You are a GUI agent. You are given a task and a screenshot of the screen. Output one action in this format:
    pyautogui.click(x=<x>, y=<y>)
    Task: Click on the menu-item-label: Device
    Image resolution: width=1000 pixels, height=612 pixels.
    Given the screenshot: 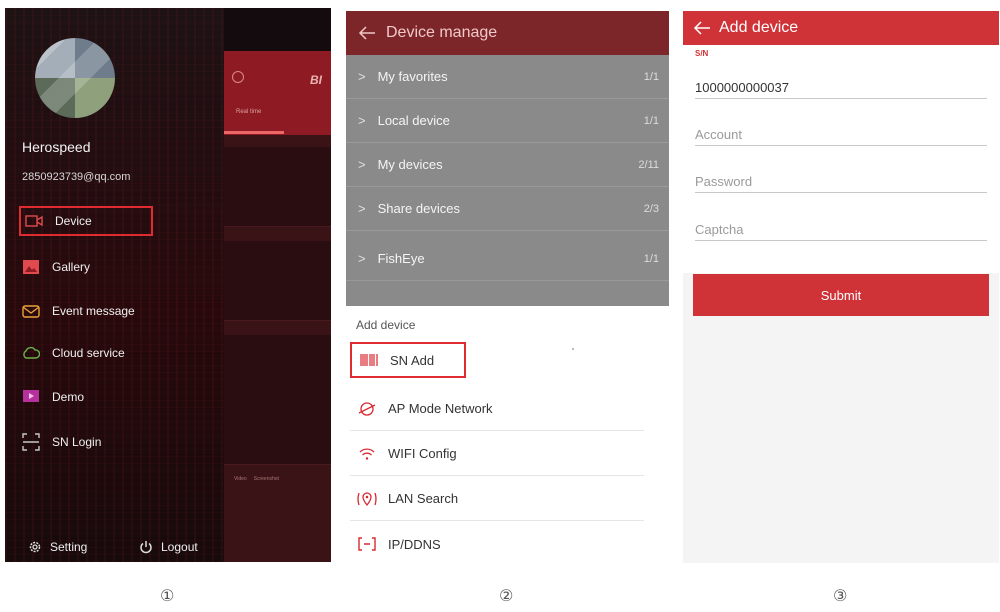 What is the action you would take?
    pyautogui.click(x=73, y=221)
    